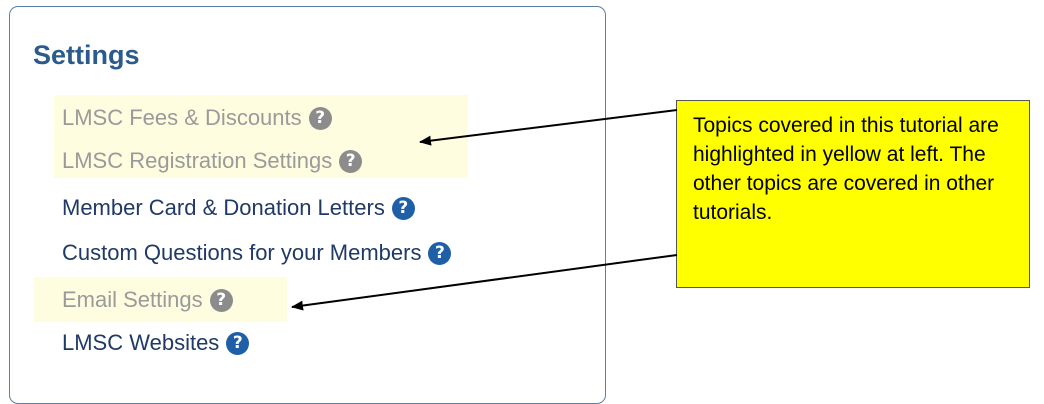 The image size is (1044, 404). What do you see at coordinates (484, 282) in the screenshot?
I see `arrow-to-email-settings` at bounding box center [484, 282].